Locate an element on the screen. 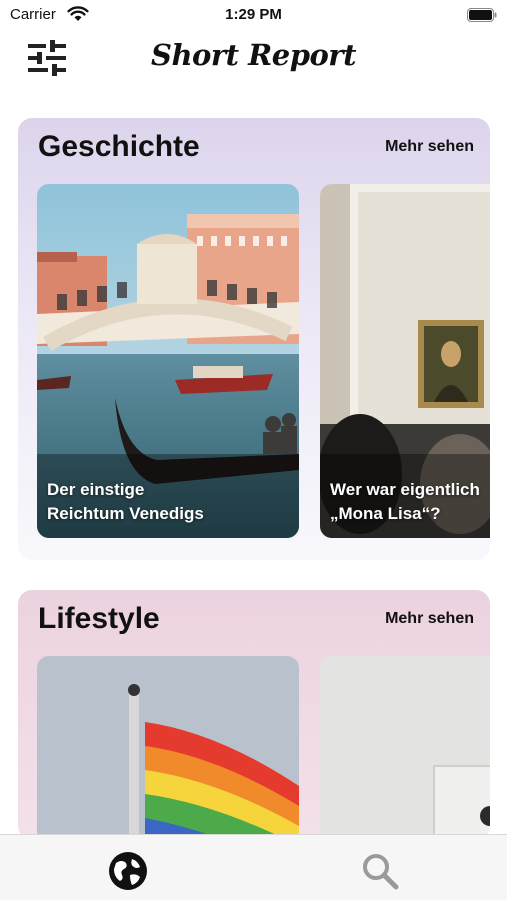 This screenshot has height=900, width=507. battery-icon is located at coordinates (482, 15).